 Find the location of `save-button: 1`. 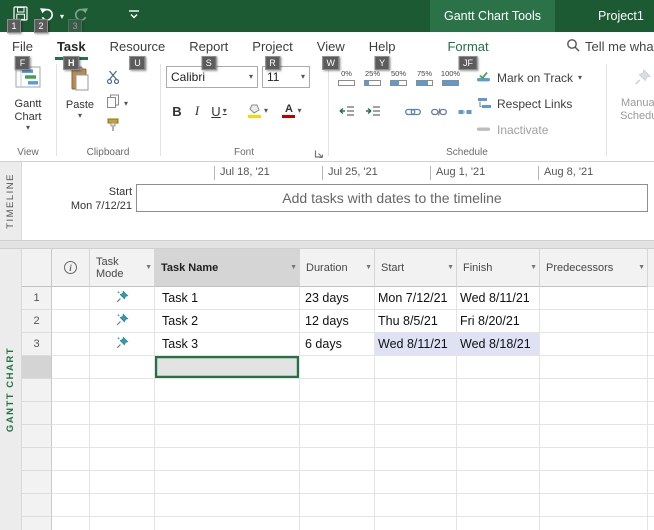

save-button: 1 is located at coordinates (18, 19).